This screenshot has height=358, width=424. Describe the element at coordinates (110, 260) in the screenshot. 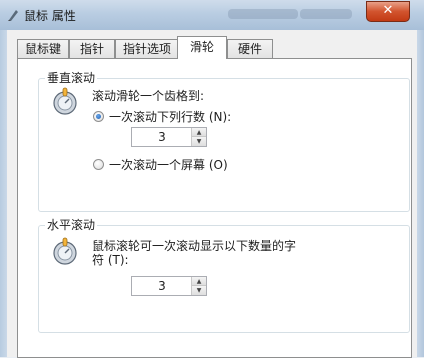

I see `horizontal-scroll-description-cont: 符 (T):` at that location.